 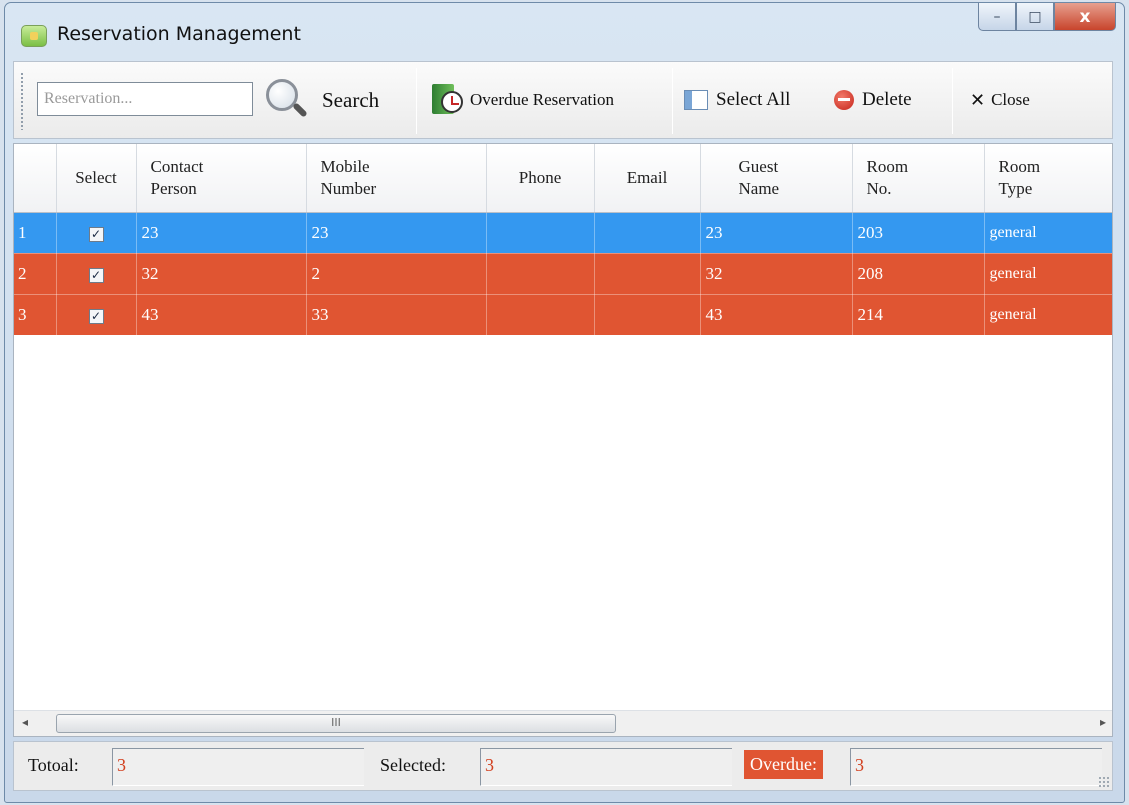 What do you see at coordinates (758, 166) in the screenshot?
I see `header-line: Guest` at bounding box center [758, 166].